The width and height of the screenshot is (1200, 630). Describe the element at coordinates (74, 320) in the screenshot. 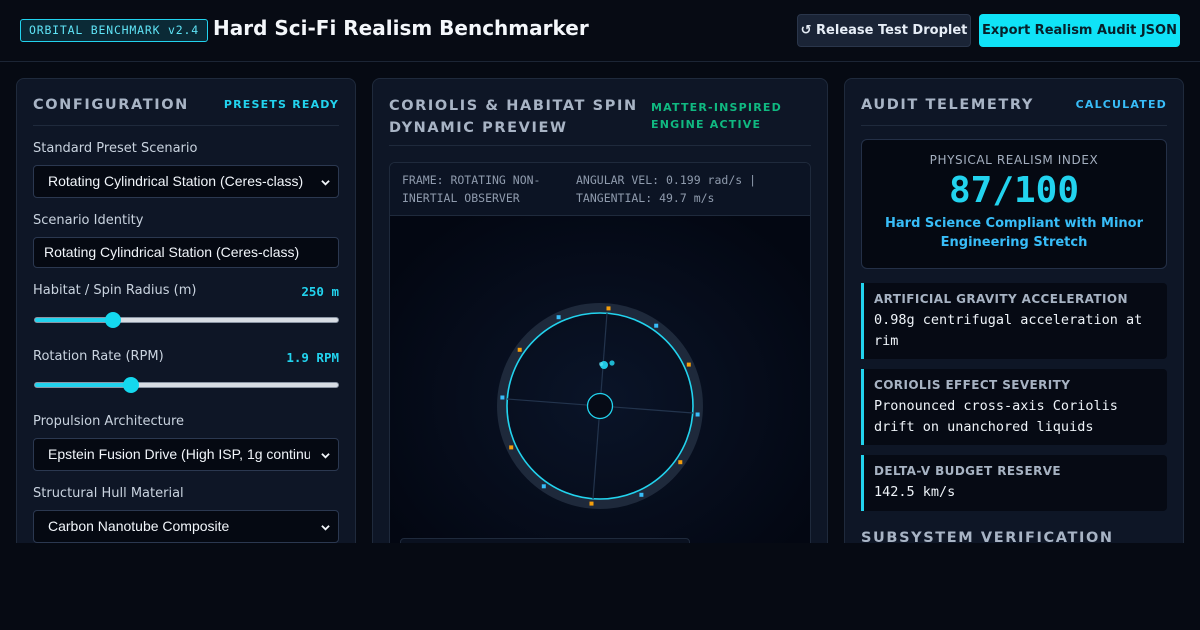

I see `radius-slider-fill` at that location.